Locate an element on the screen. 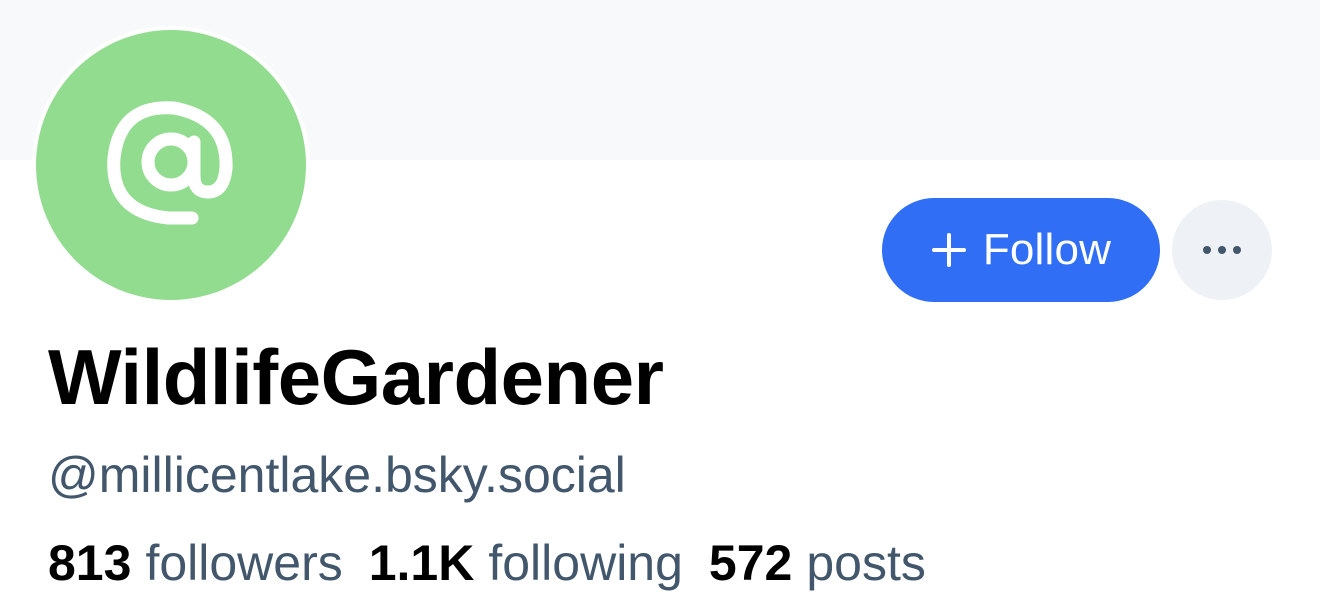 The image size is (1320, 616). following-count: 1.1K is located at coordinates (421, 563).